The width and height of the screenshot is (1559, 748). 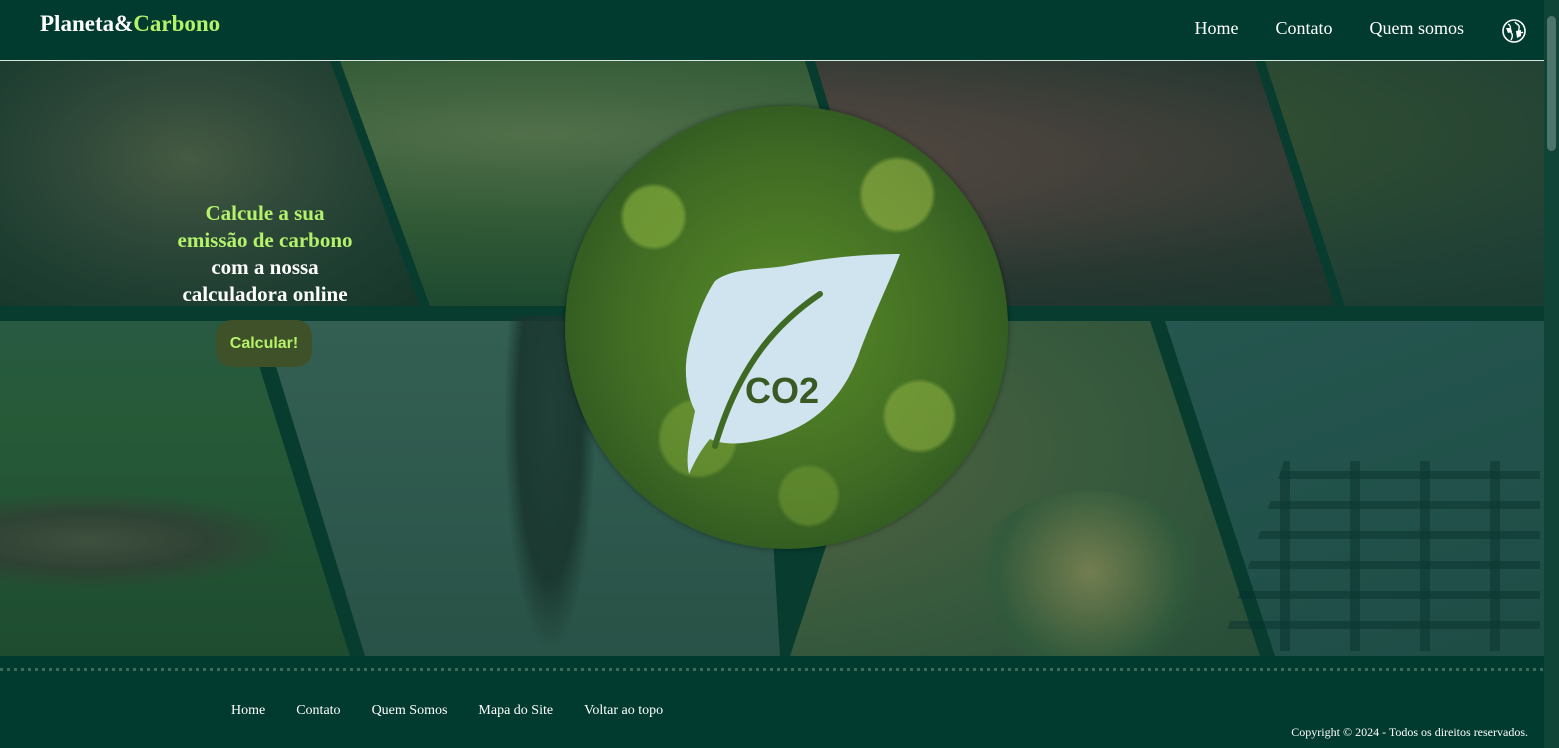 I want to click on site-logo: Planeta&Carbono, so click(x=130, y=24).